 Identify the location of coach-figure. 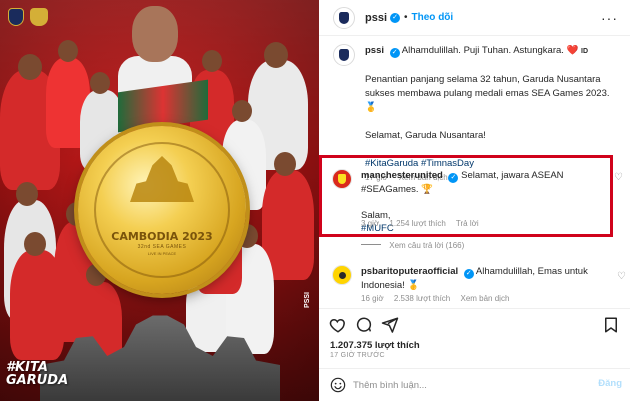
(155, 50).